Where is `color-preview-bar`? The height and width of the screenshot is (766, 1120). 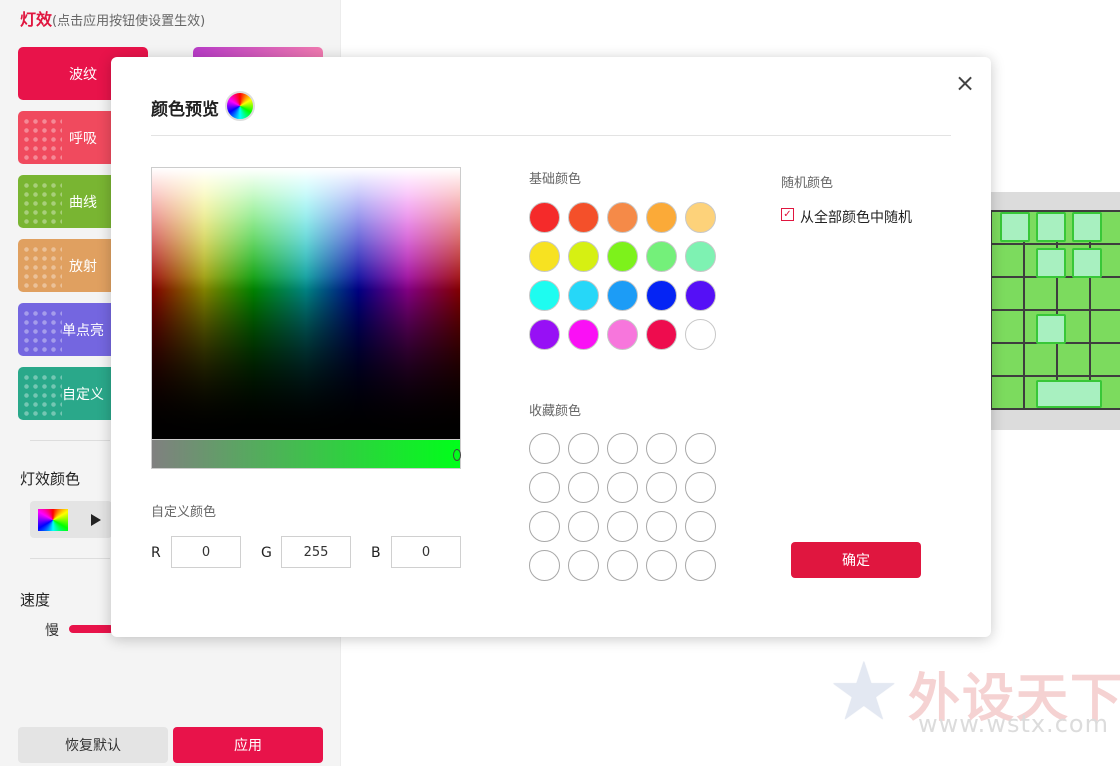 color-preview-bar is located at coordinates (306, 454).